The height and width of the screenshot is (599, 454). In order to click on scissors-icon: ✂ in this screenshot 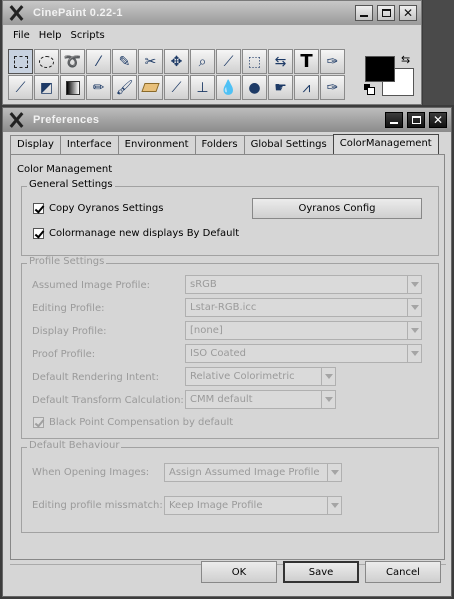, I will do `click(150, 61)`.